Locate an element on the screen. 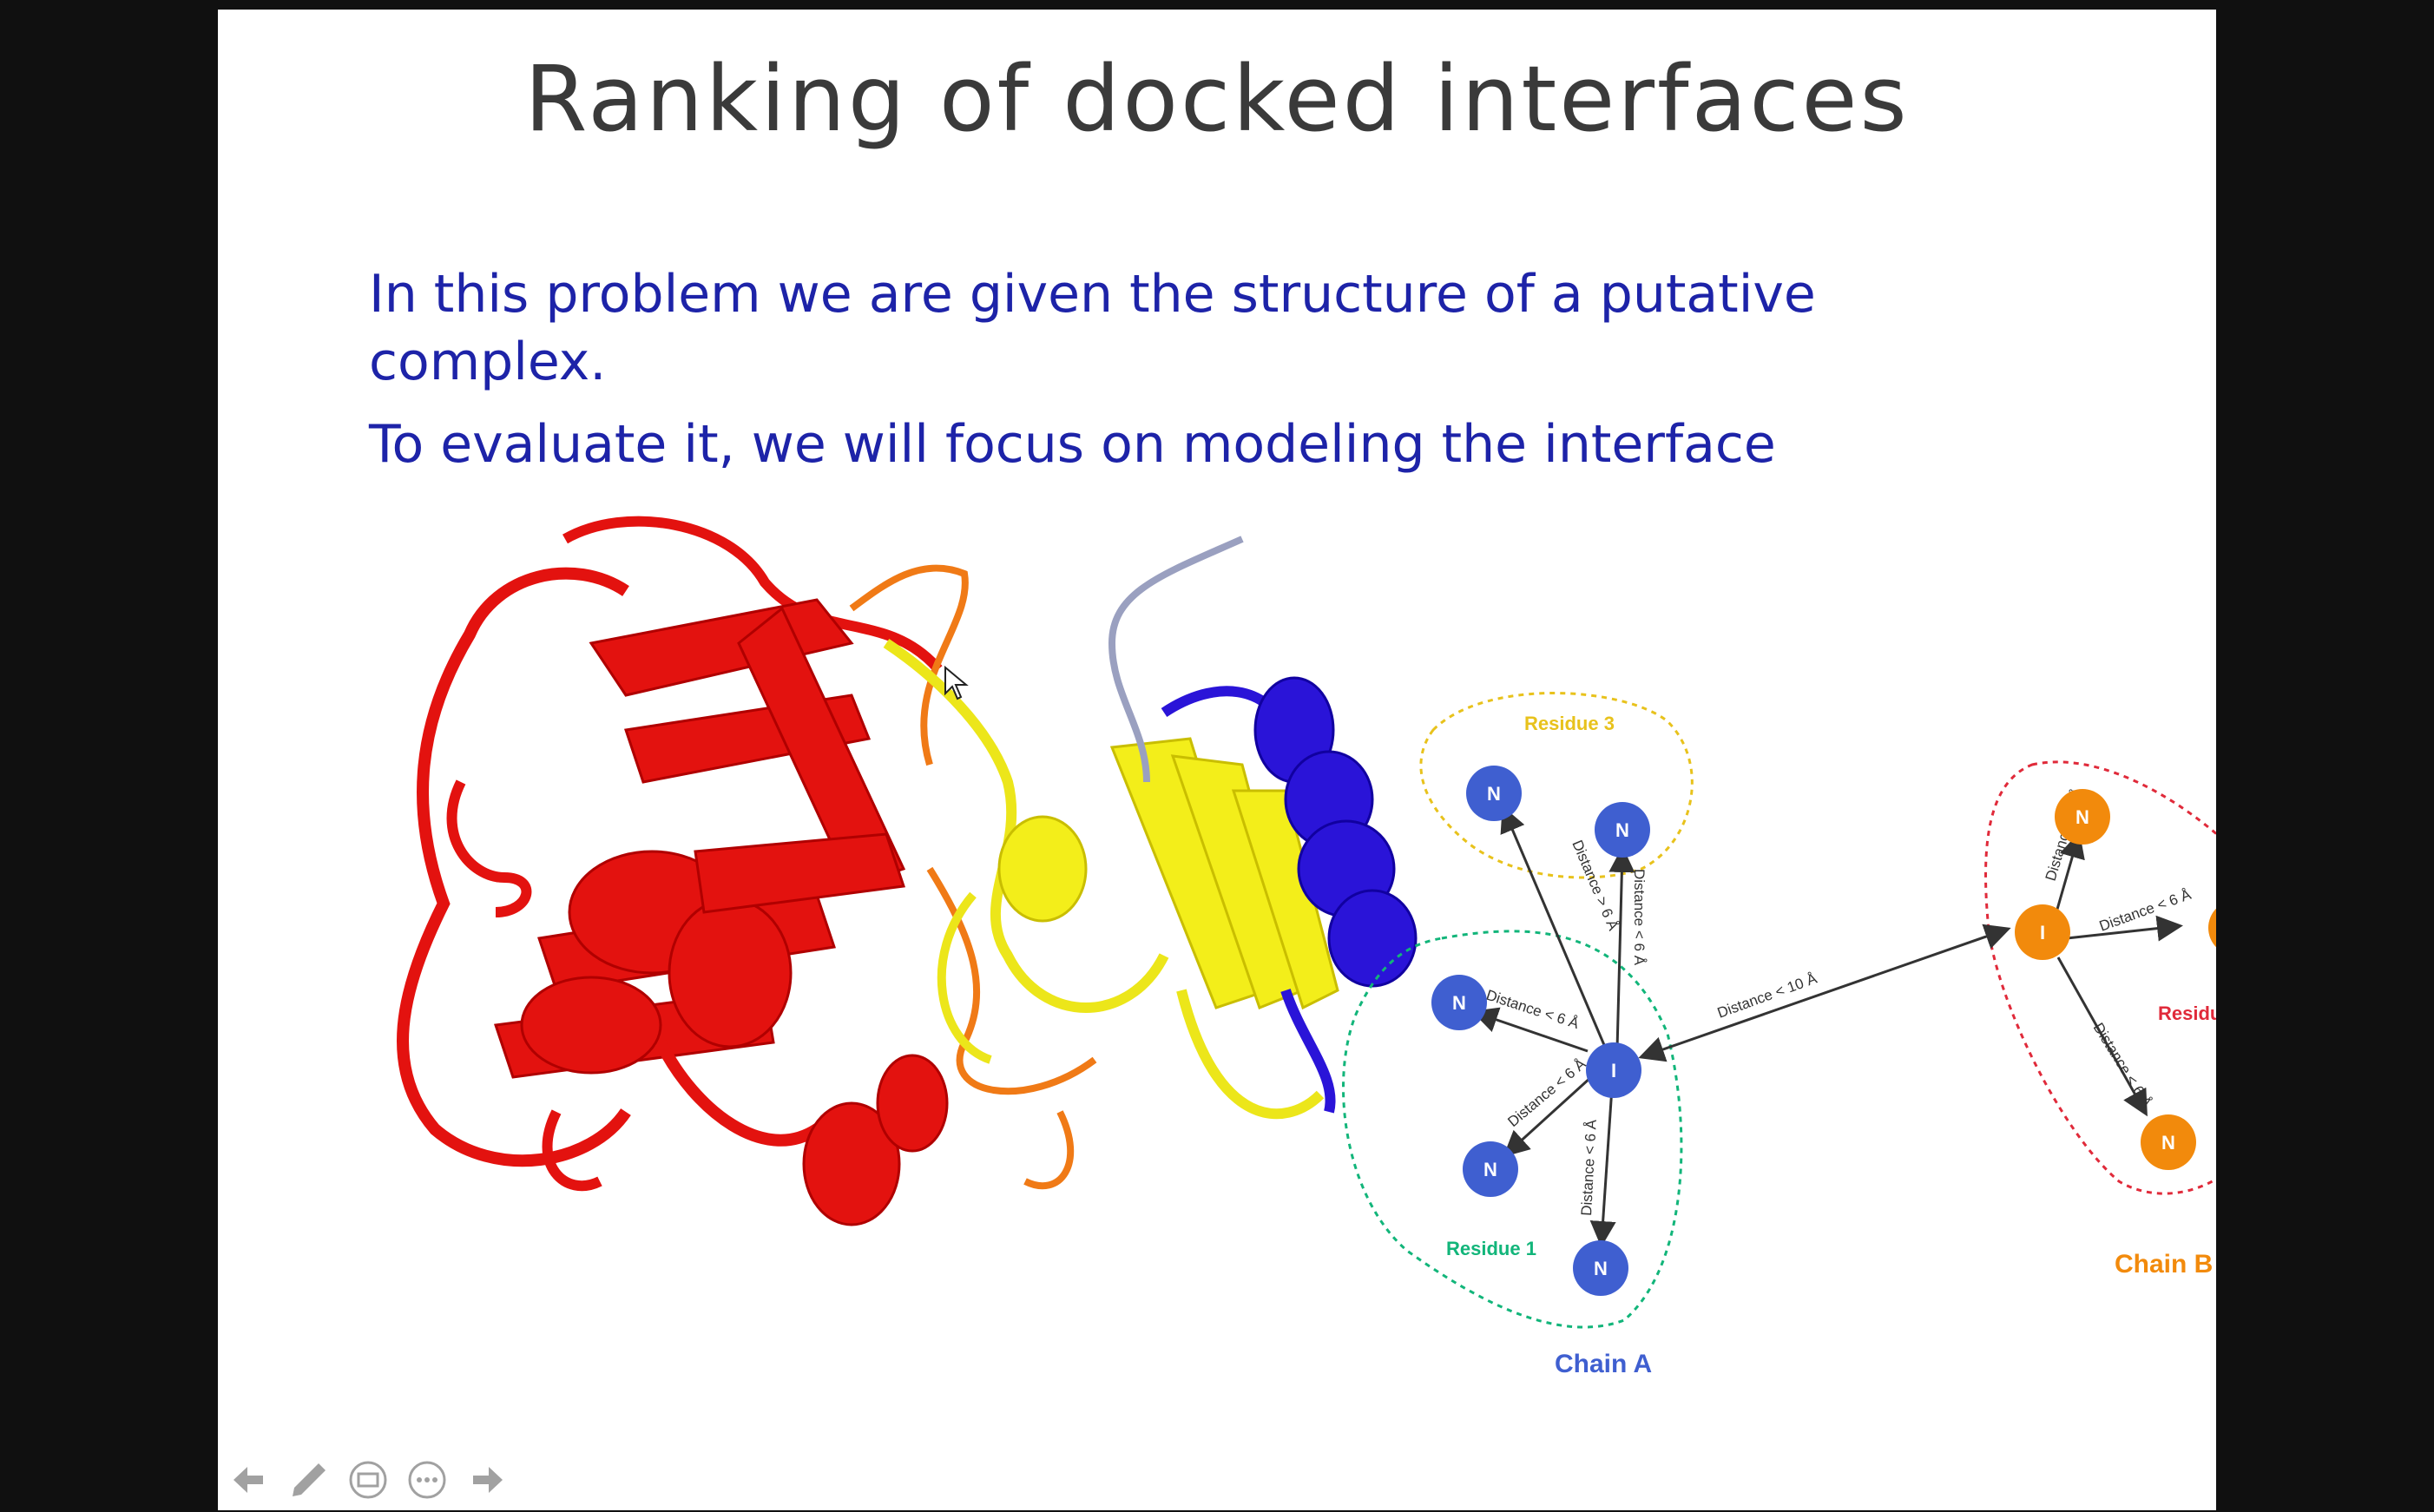 The image size is (2434, 1512). slide-title: Ranking of docked interfaces is located at coordinates (1217, 99).